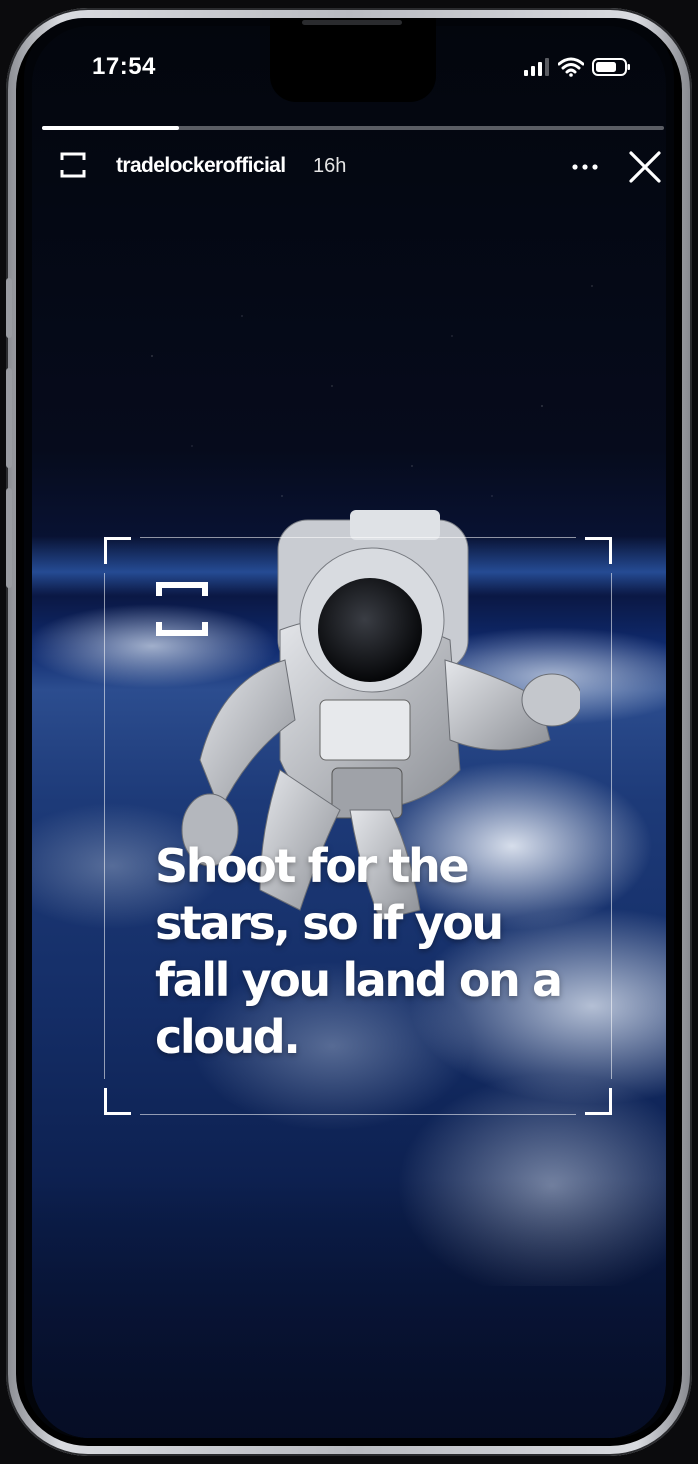 This screenshot has width=698, height=1464. What do you see at coordinates (353, 60) in the screenshot?
I see `dynamic-island` at bounding box center [353, 60].